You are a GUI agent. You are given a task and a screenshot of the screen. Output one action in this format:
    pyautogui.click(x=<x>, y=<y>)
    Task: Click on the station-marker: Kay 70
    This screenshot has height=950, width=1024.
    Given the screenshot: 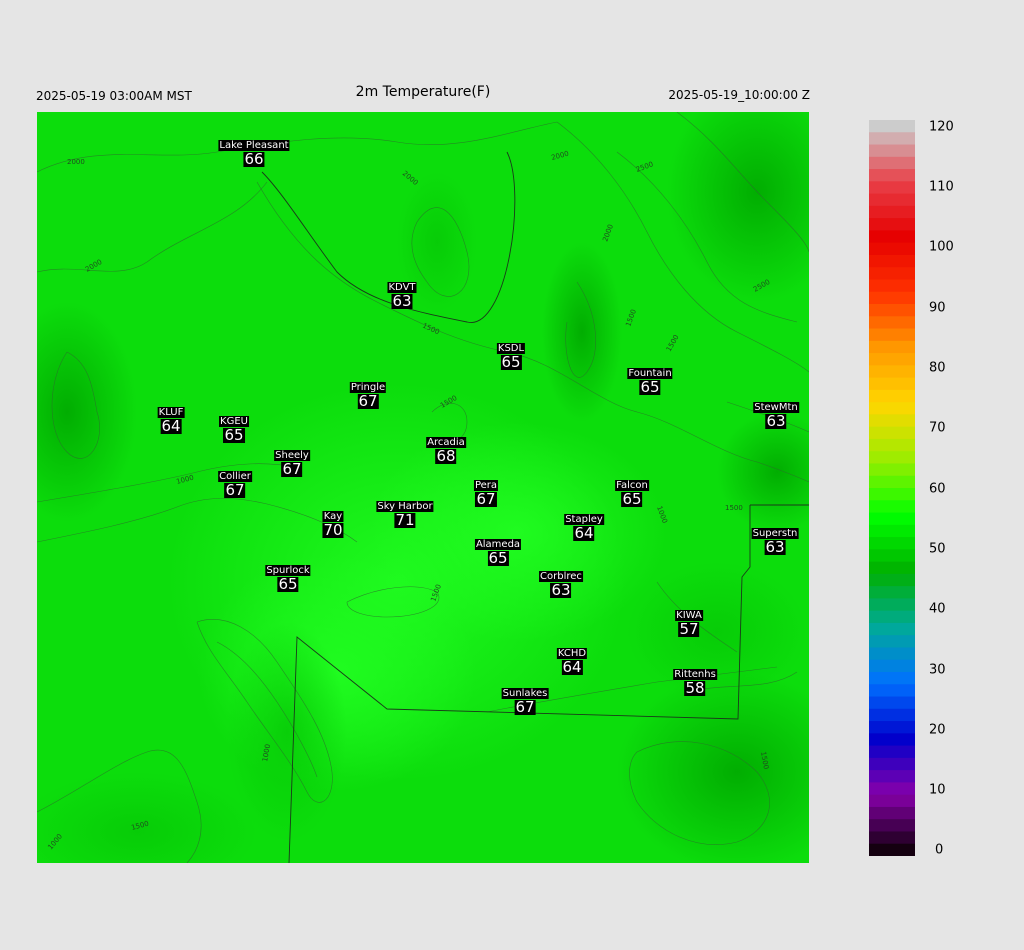 What is the action you would take?
    pyautogui.click(x=333, y=525)
    